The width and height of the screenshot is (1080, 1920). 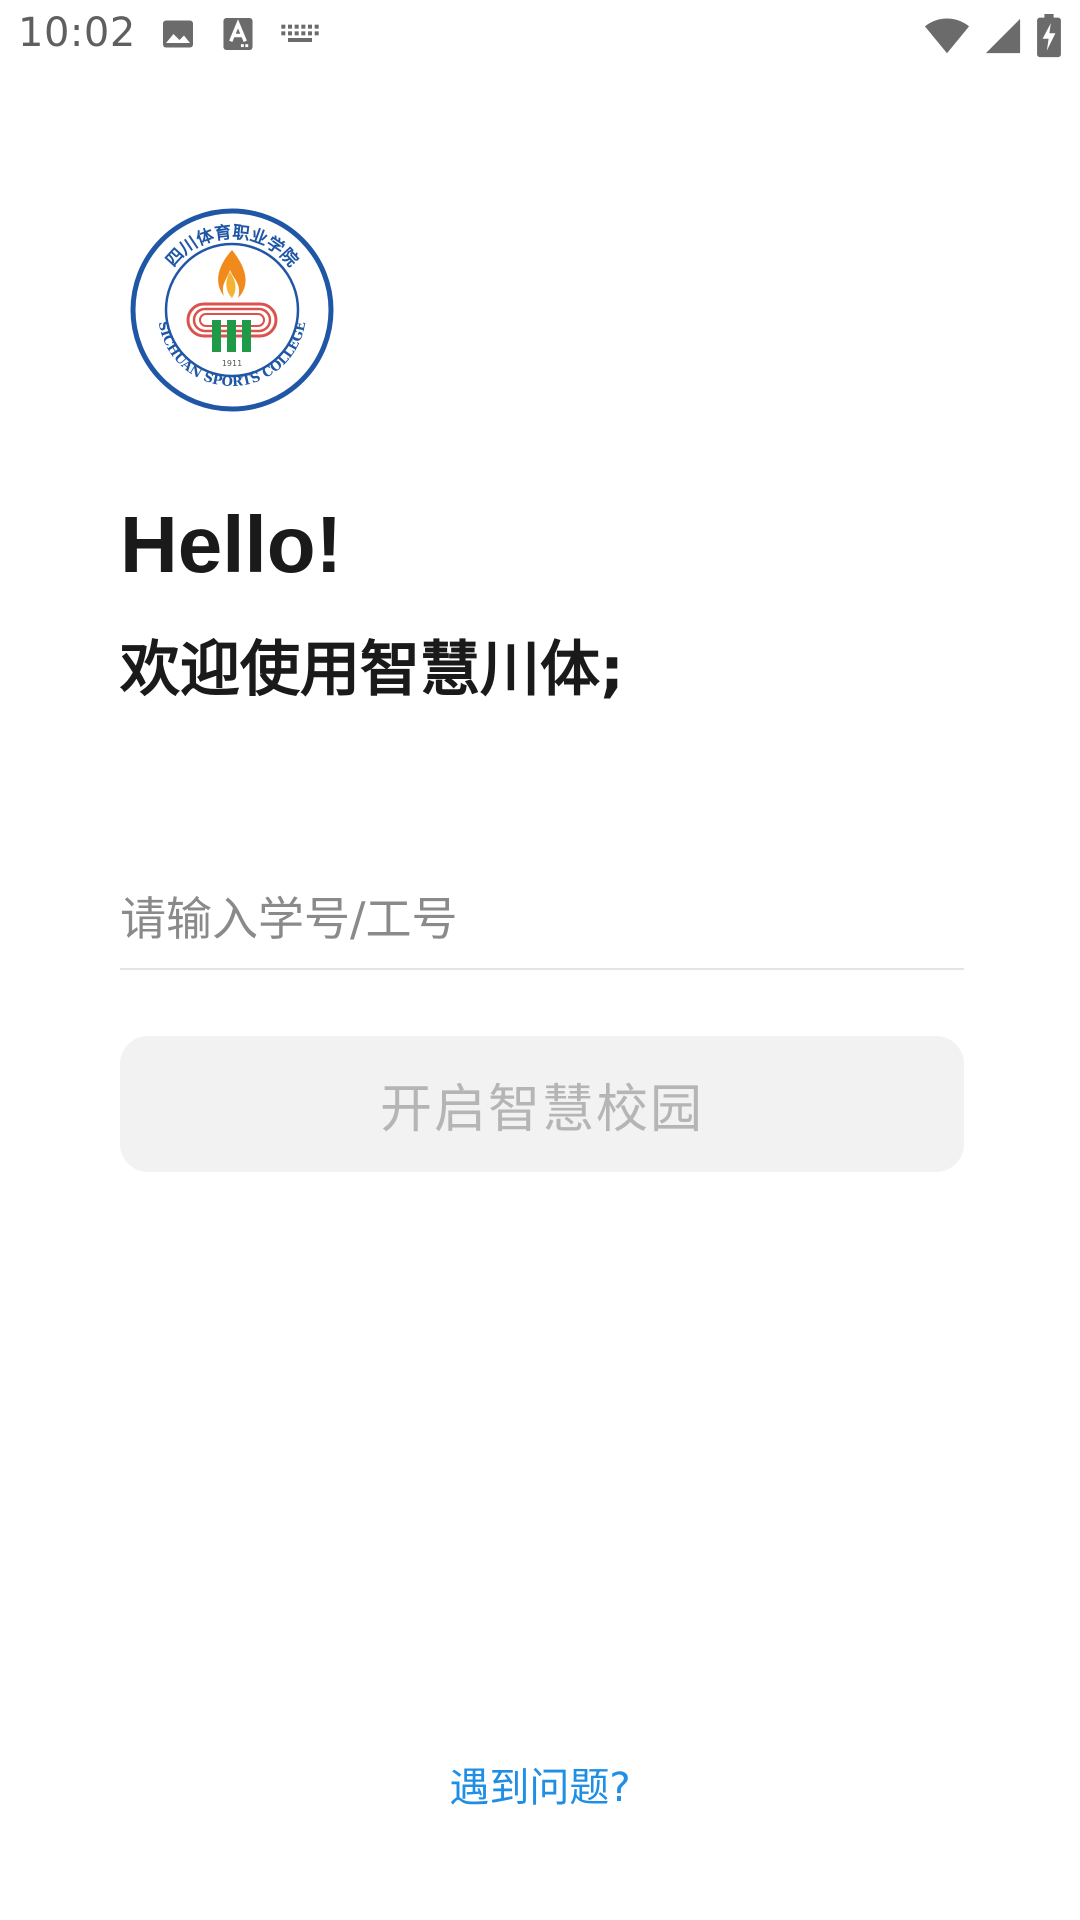 I want to click on greeting-title: Hello!, so click(x=231, y=544).